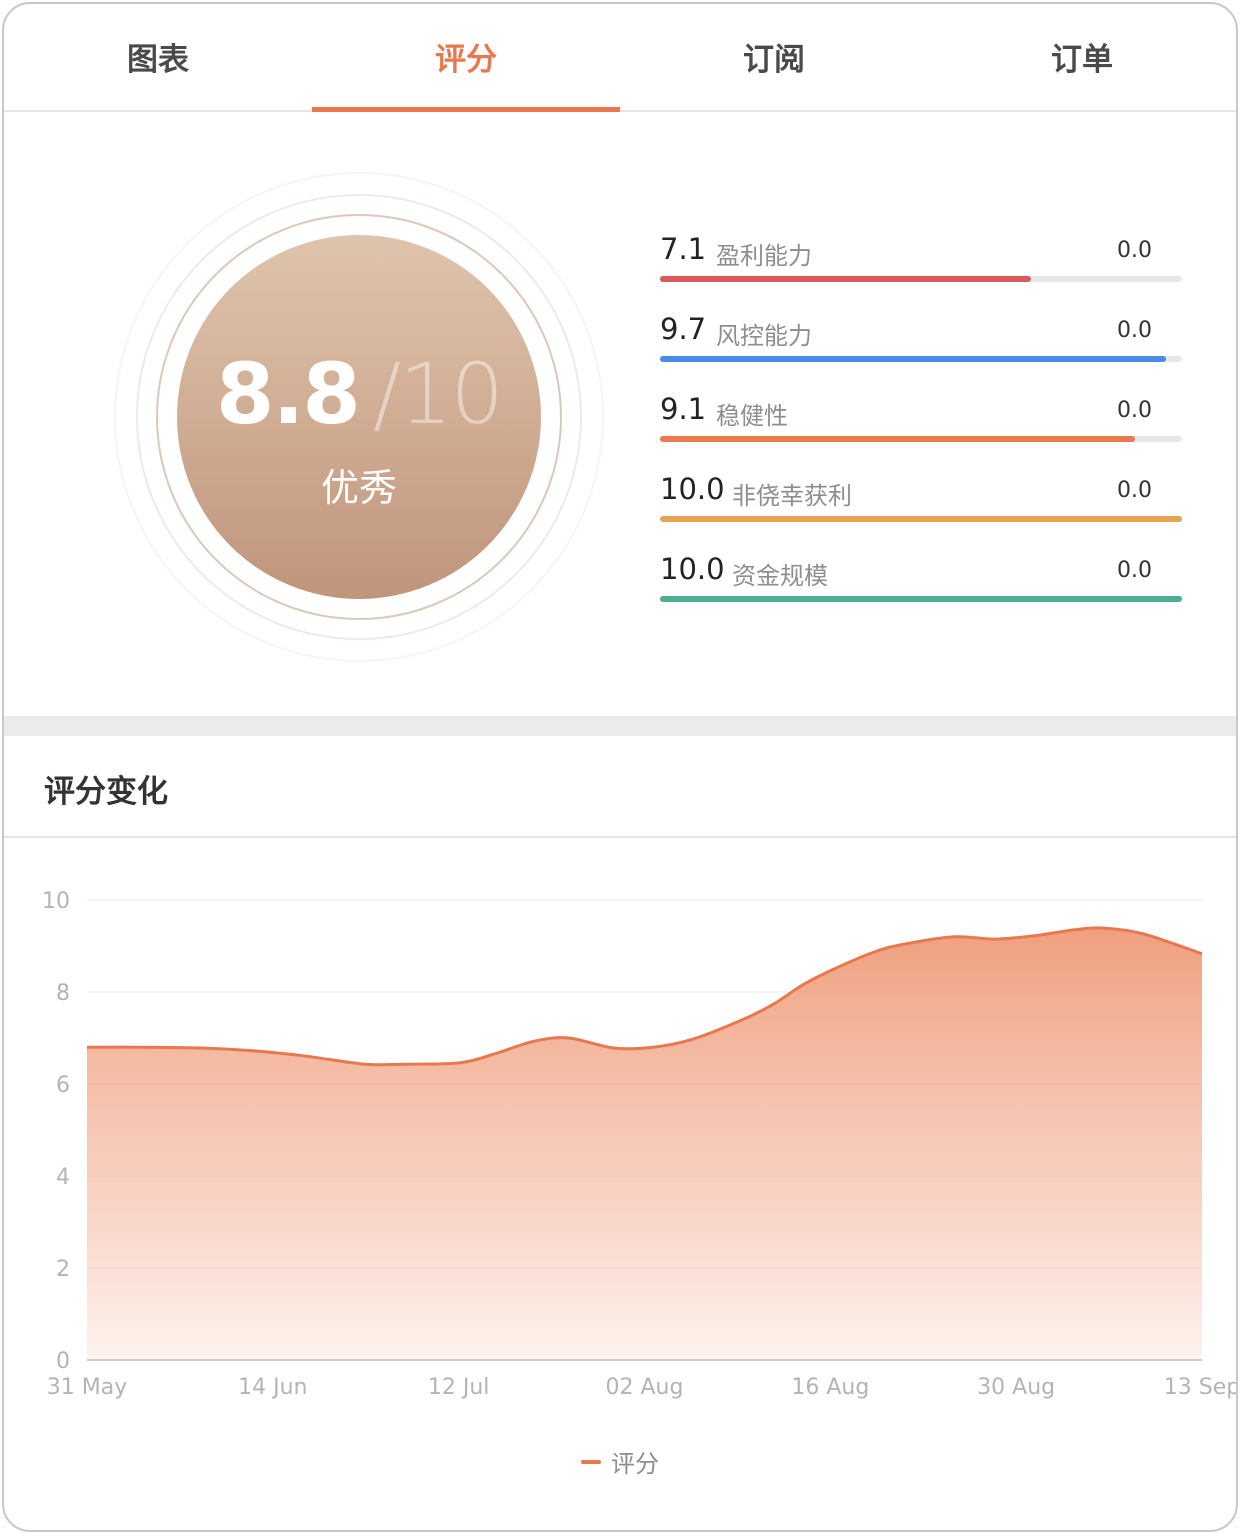 The image size is (1242, 1540). I want to click on metric-label: 盈利能力, so click(764, 256).